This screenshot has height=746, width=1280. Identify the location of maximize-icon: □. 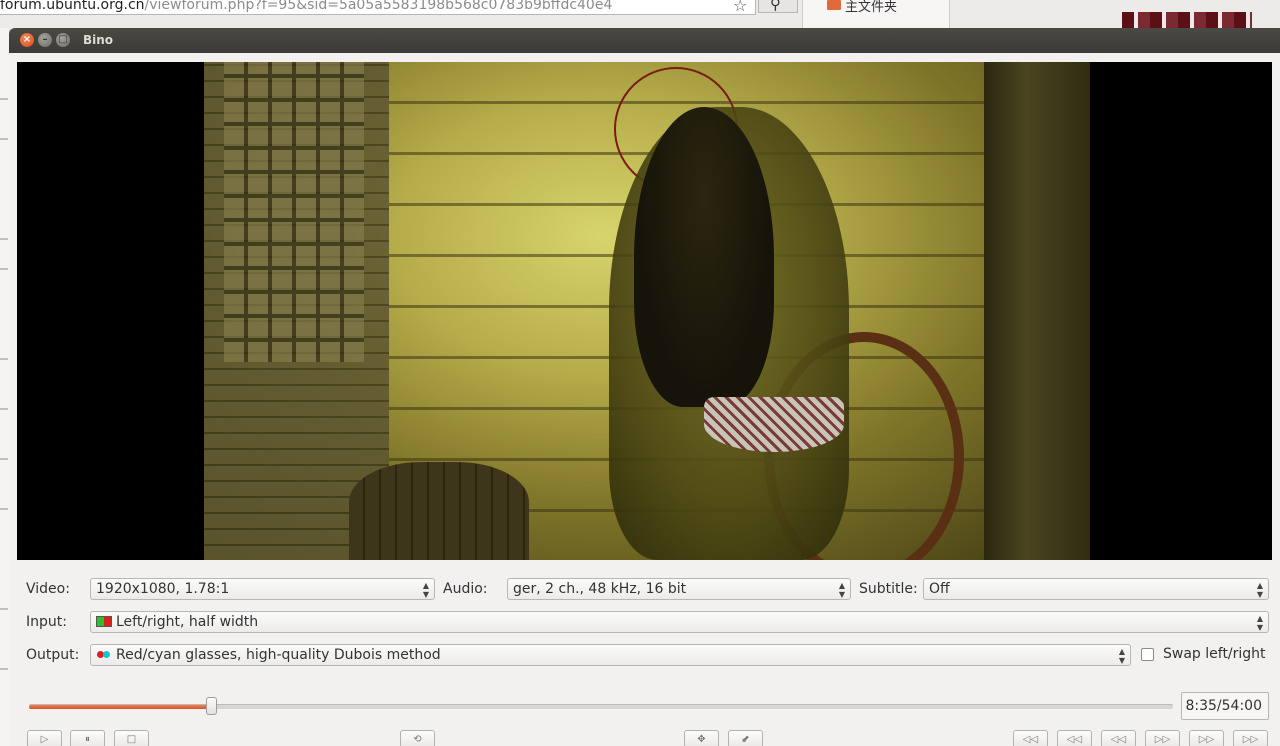
(63, 39).